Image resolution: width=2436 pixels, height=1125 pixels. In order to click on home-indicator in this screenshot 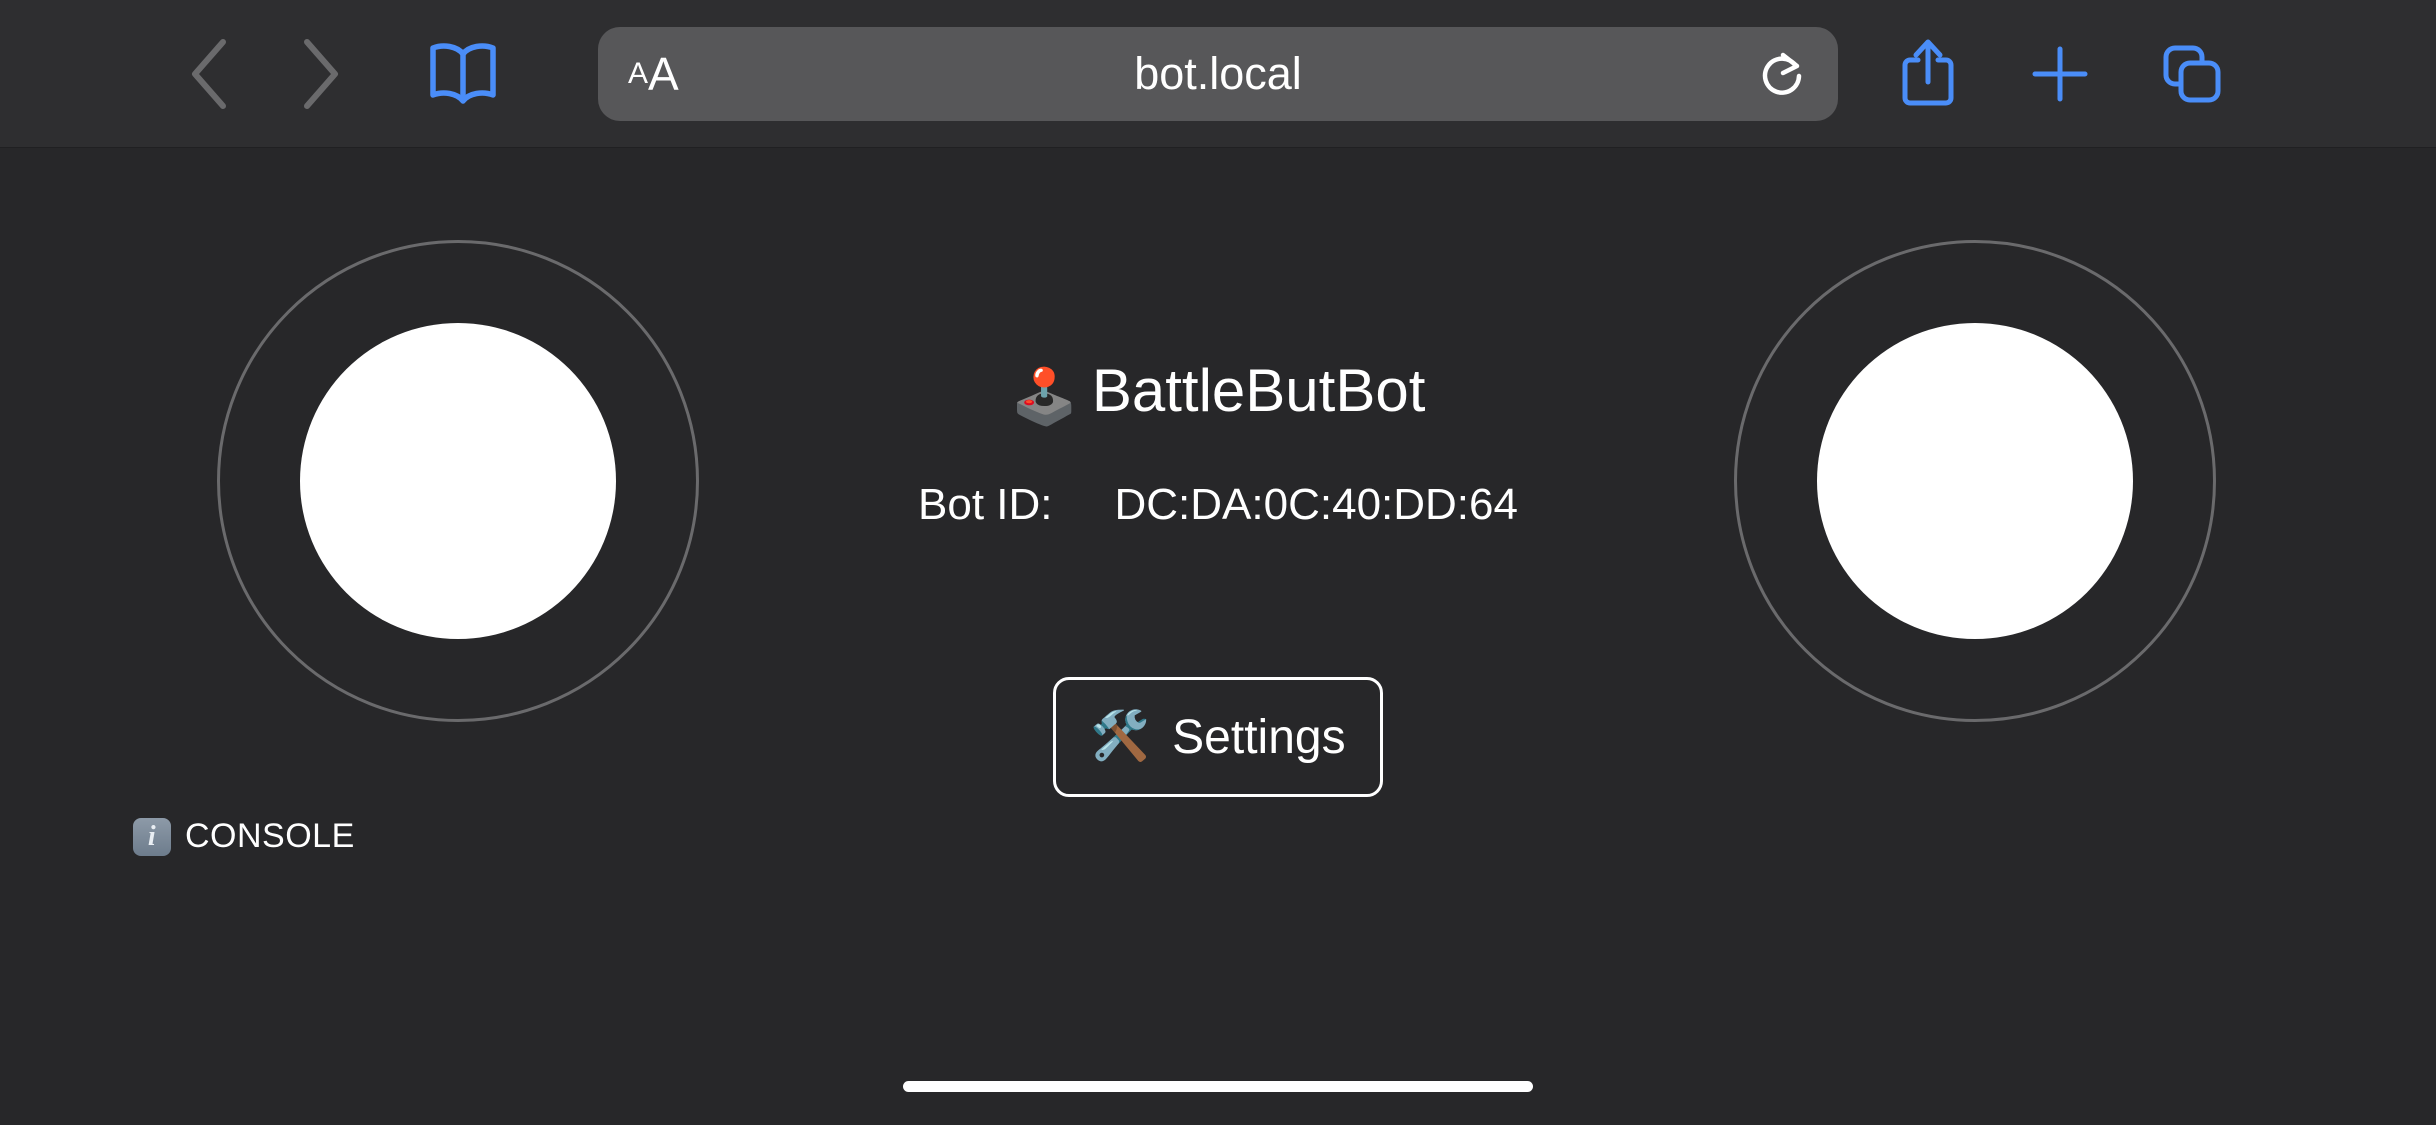, I will do `click(1218, 1086)`.